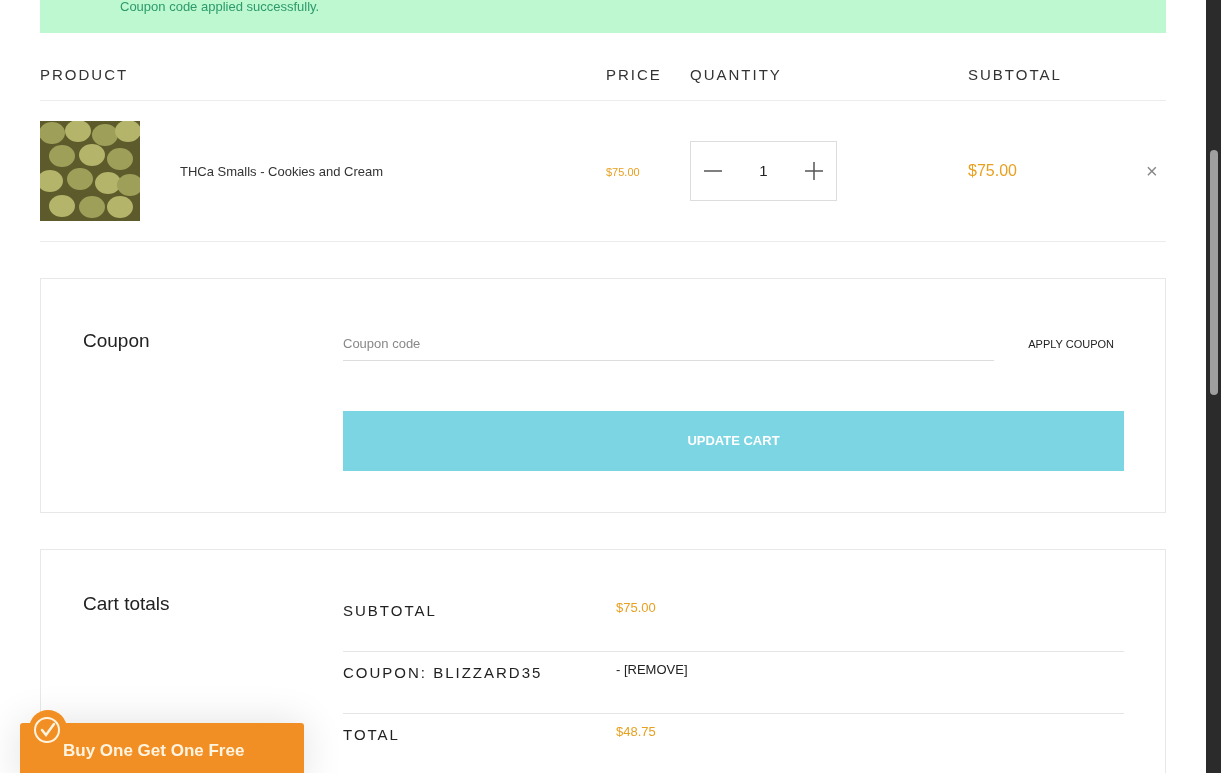 This screenshot has height=773, width=1221. What do you see at coordinates (634, 74) in the screenshot?
I see `column-header: PRICE` at bounding box center [634, 74].